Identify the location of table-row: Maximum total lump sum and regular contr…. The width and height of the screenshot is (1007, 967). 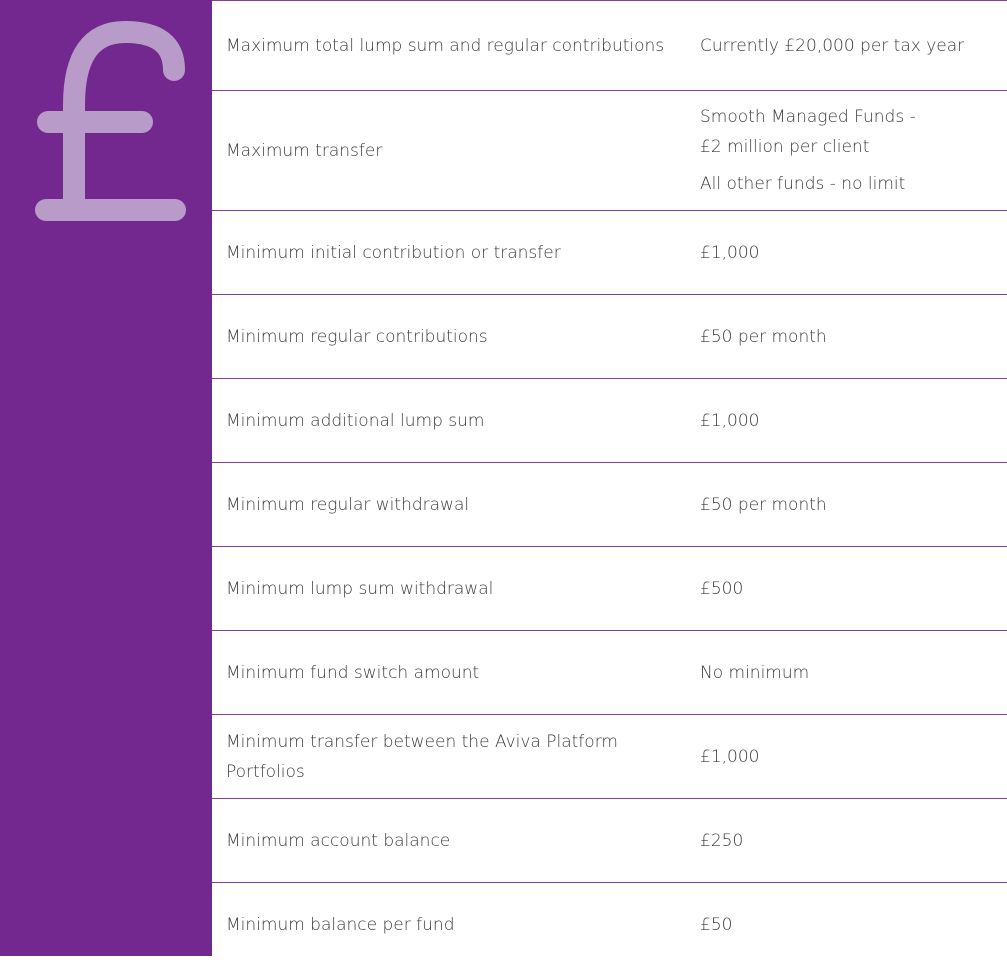
(609, 45).